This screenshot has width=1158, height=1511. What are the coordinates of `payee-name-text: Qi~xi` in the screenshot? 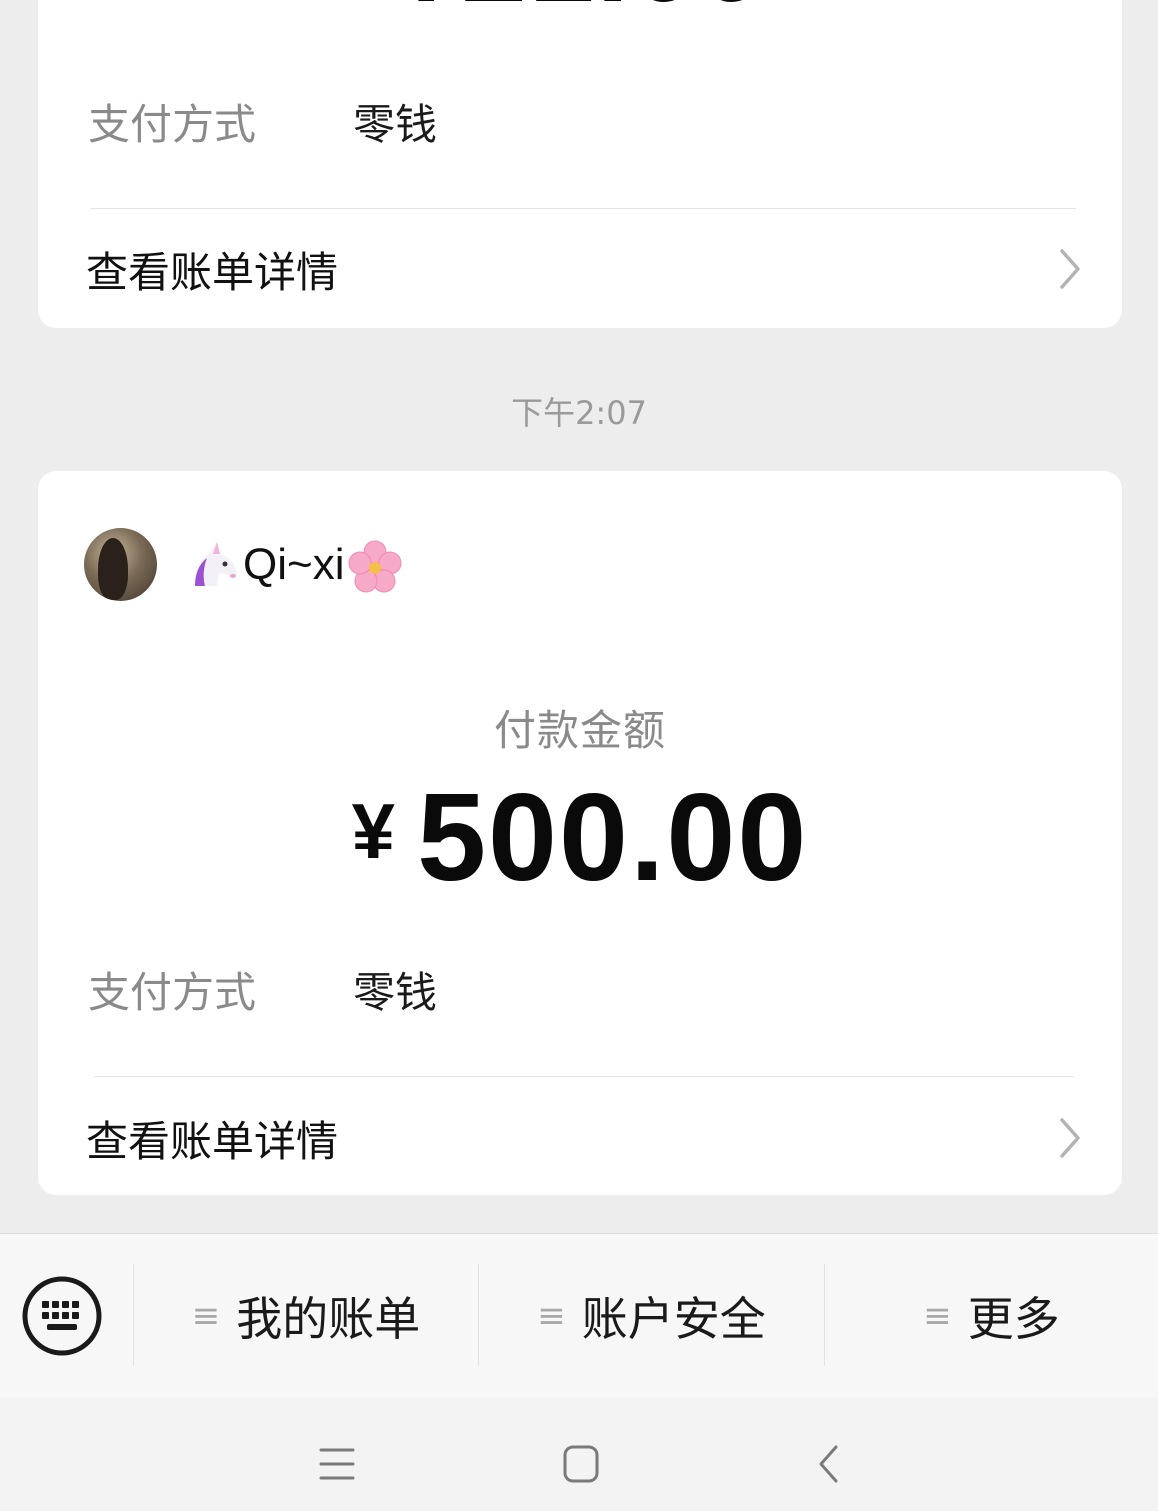 It's located at (294, 564).